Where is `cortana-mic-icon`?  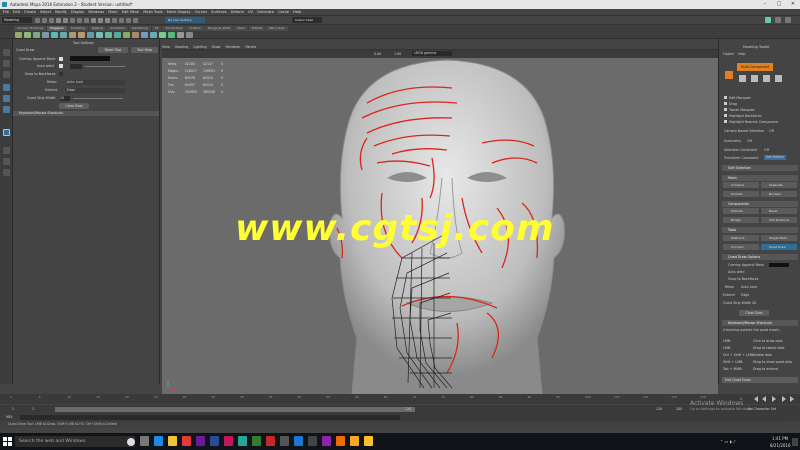 cortana-mic-icon is located at coordinates (131, 442).